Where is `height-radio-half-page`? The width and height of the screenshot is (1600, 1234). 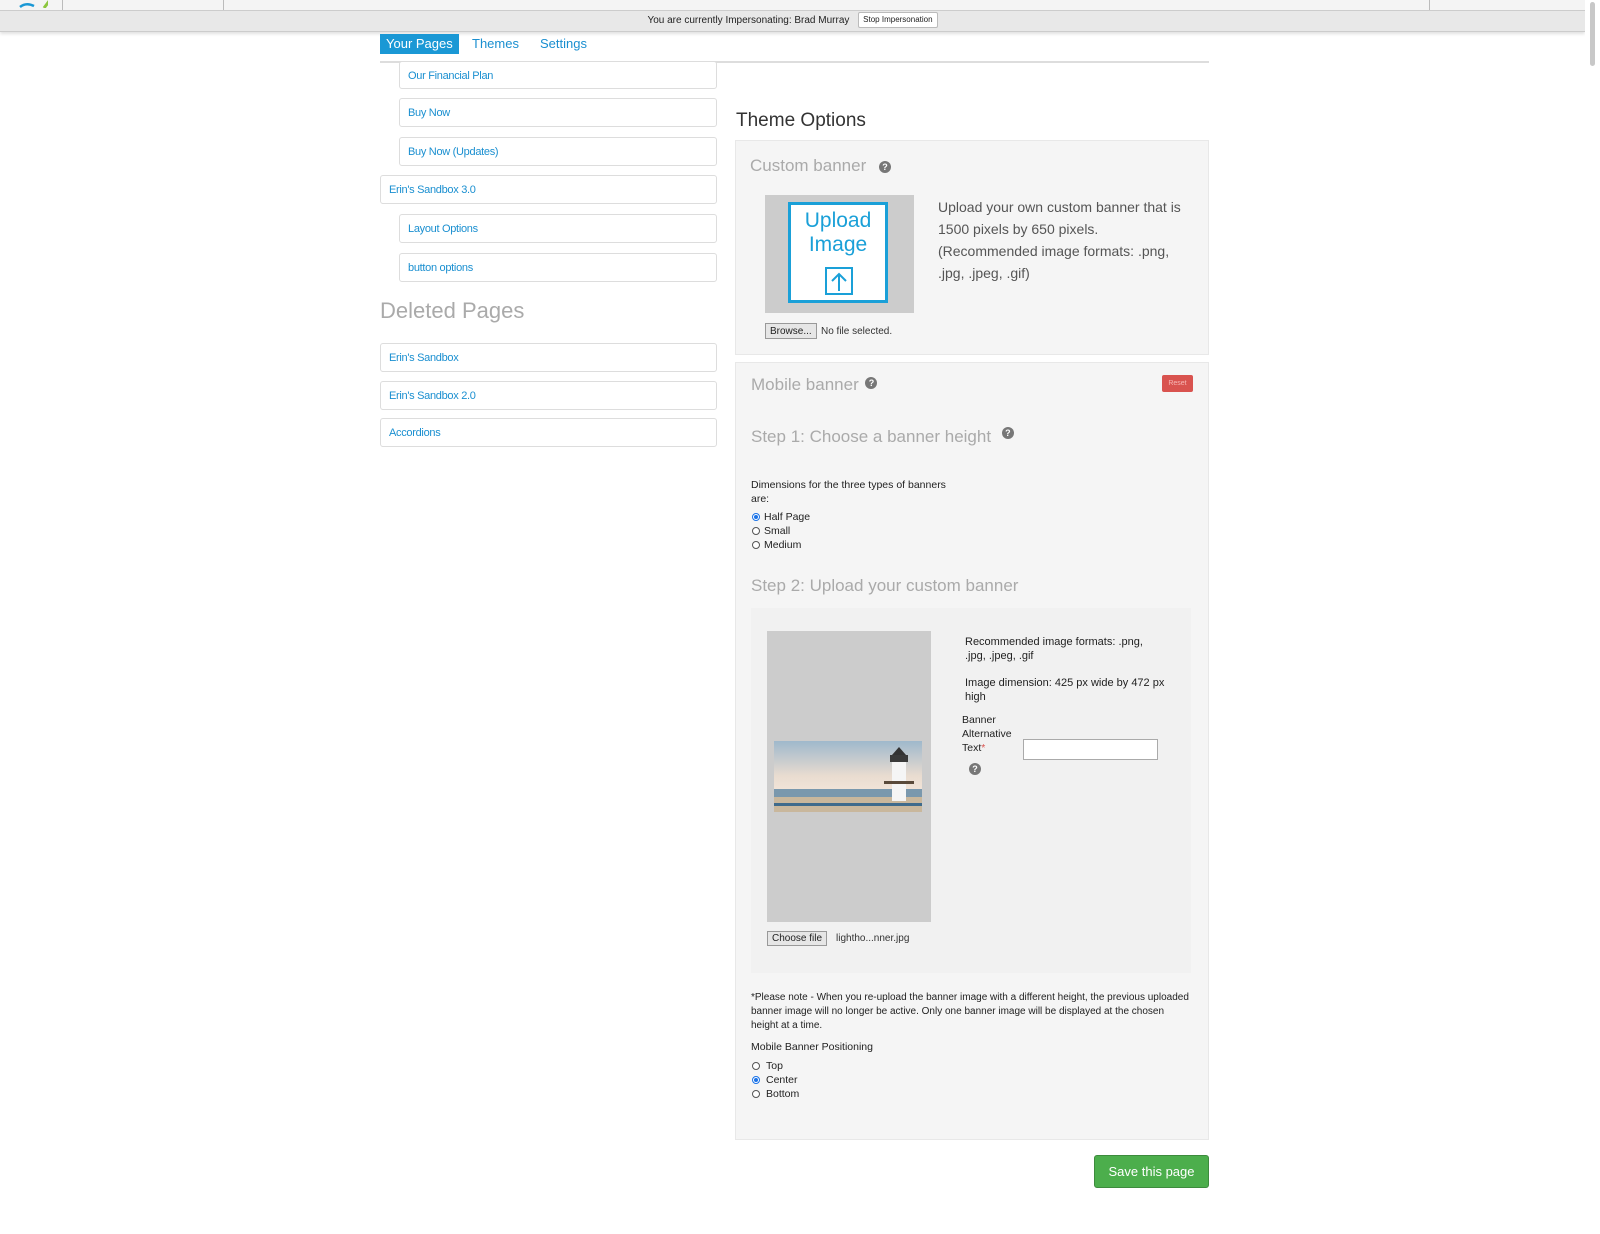 height-radio-half-page is located at coordinates (756, 517).